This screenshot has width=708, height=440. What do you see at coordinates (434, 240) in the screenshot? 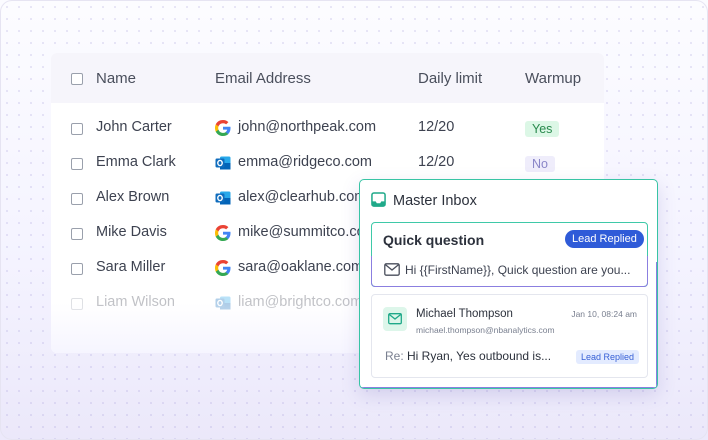
I see `message-subject: Quick question` at bounding box center [434, 240].